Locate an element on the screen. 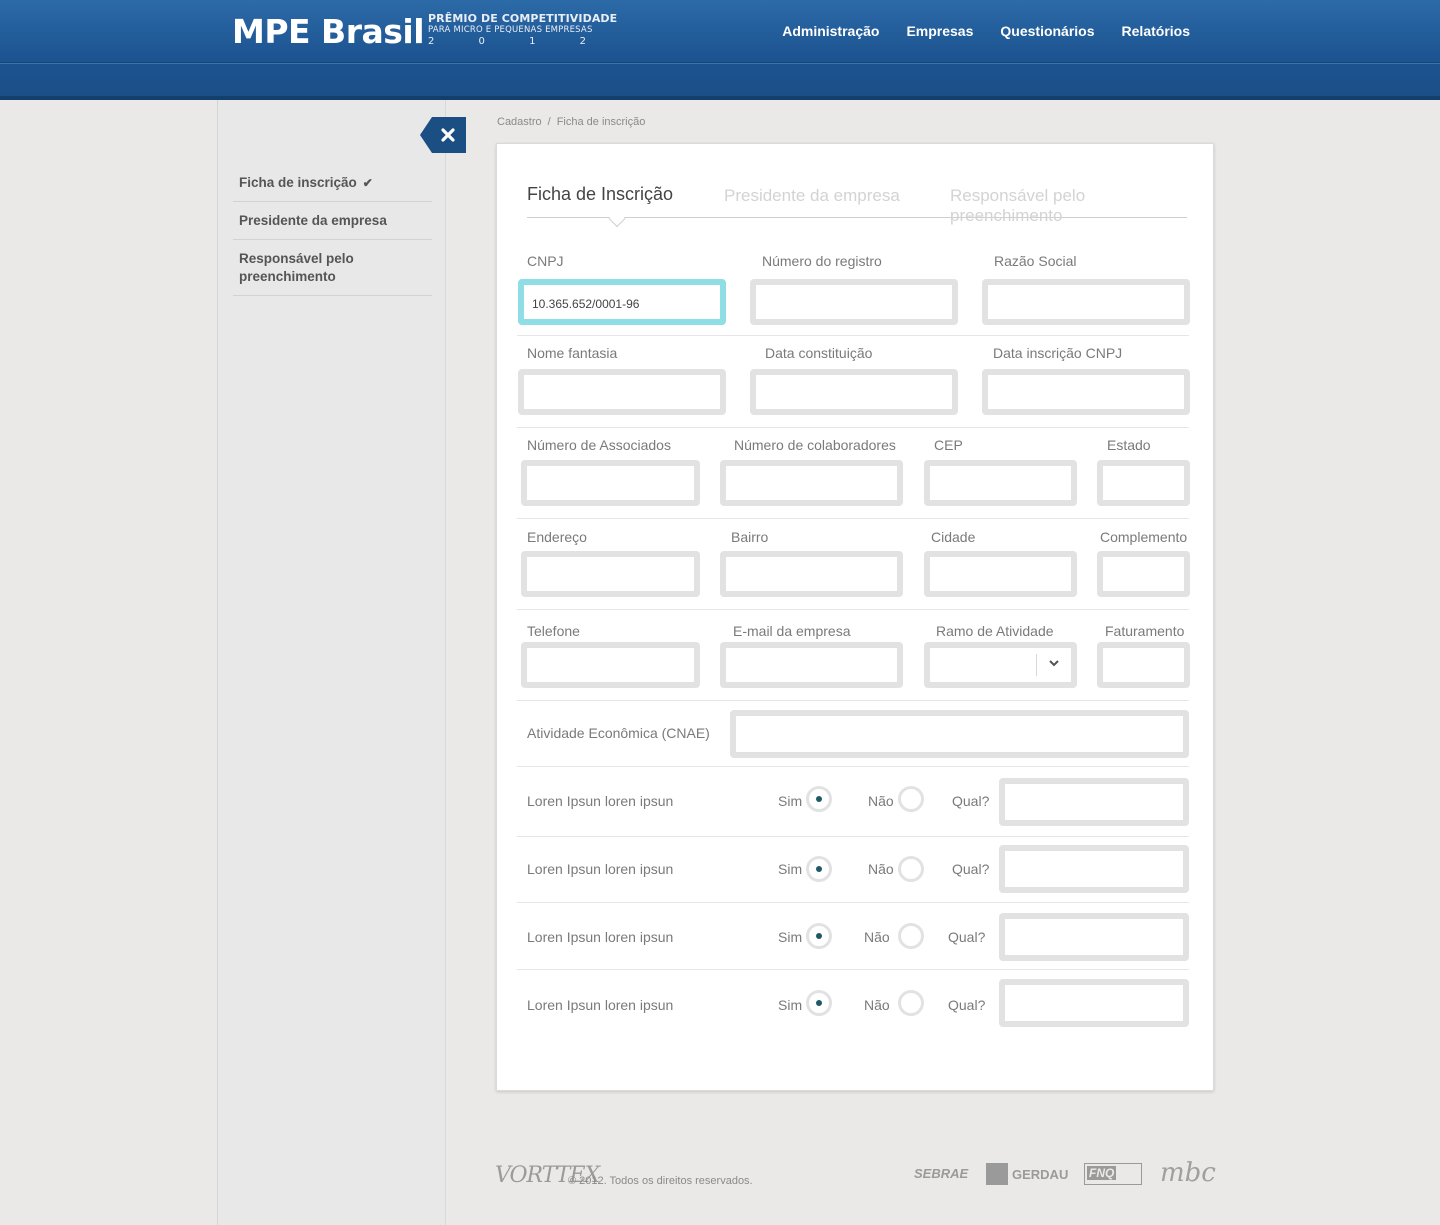 The image size is (1440, 1225). copyright-text: © 2012. Todos os direitos reservados. is located at coordinates (660, 1181).